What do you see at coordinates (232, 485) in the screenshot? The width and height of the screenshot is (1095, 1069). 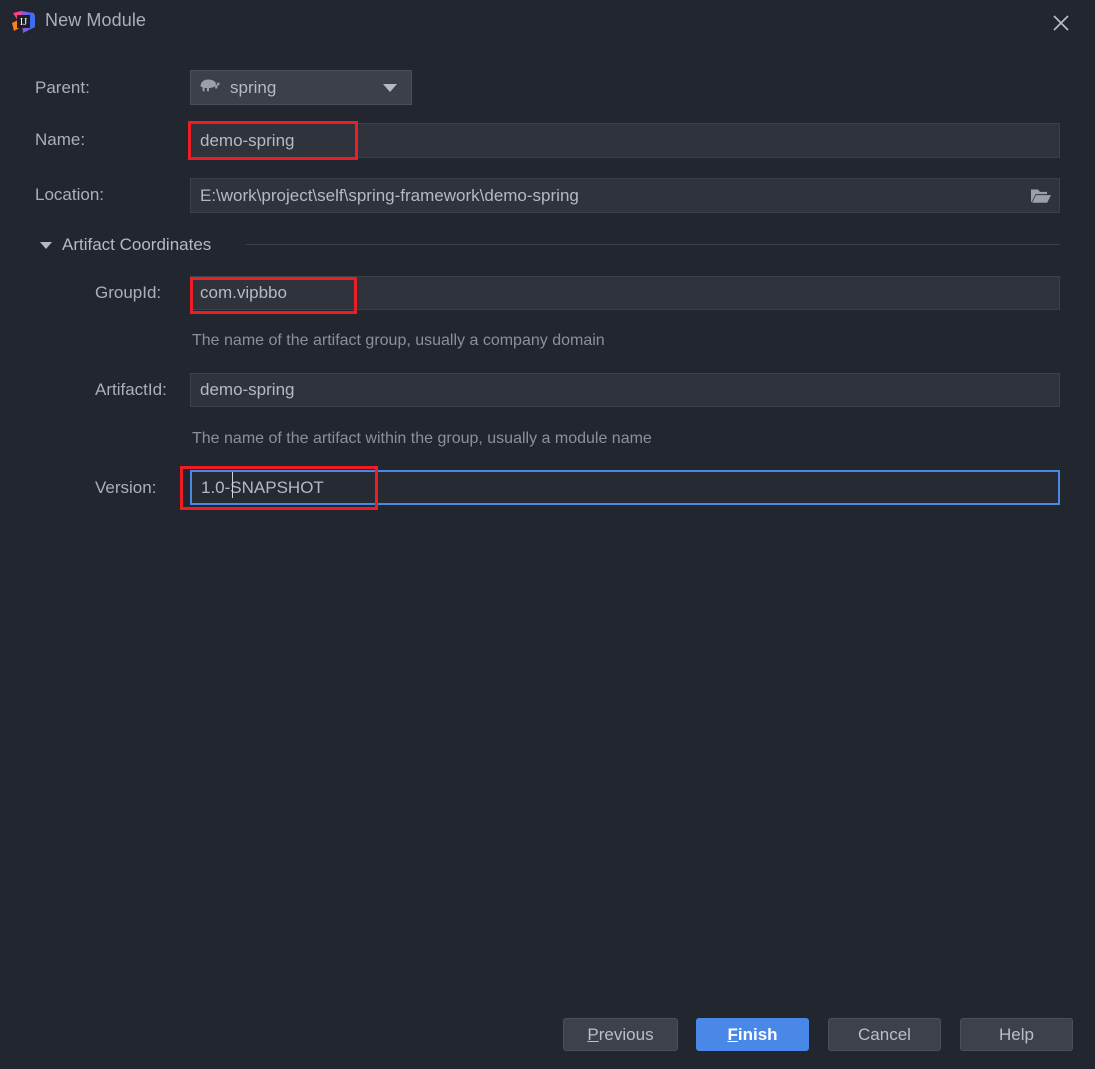 I see `text-caret` at bounding box center [232, 485].